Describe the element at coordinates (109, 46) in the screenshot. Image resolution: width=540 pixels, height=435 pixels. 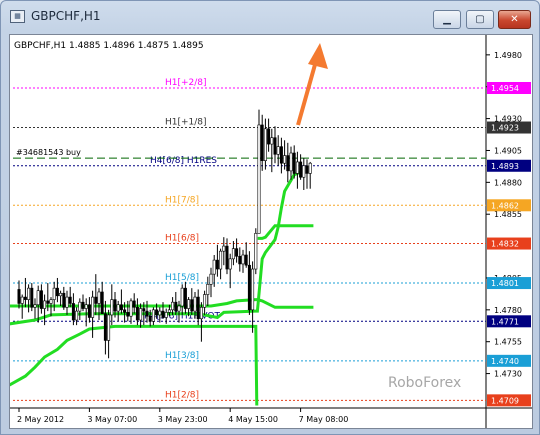
I see `ohlc-header: GBPCHF,H1 1.4885 1.4896 1.4875 1.4895` at that location.